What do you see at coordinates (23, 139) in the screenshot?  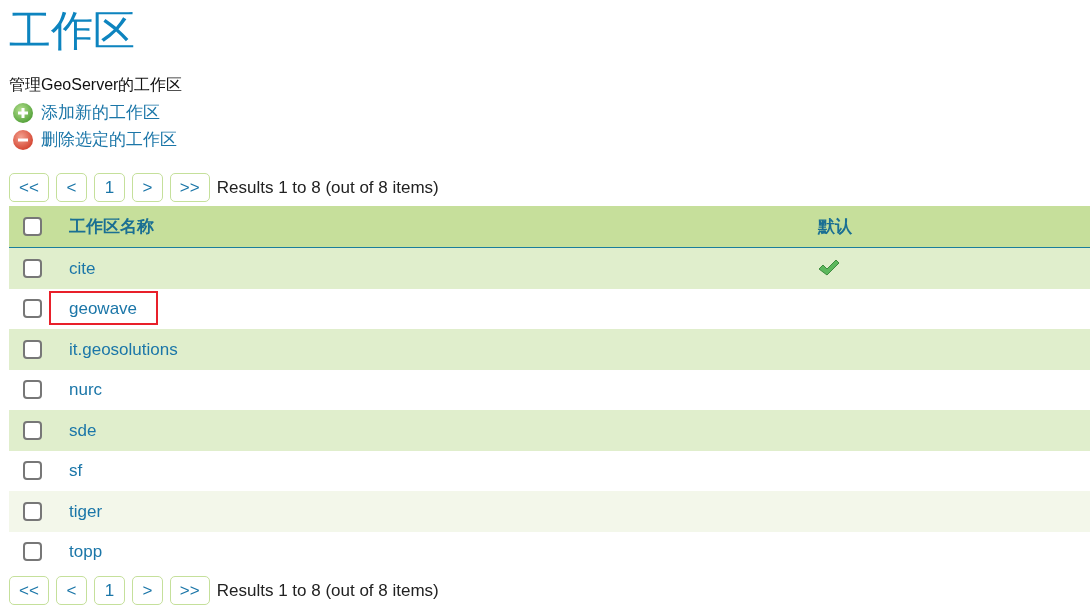 I see `minus-circle-icon` at bounding box center [23, 139].